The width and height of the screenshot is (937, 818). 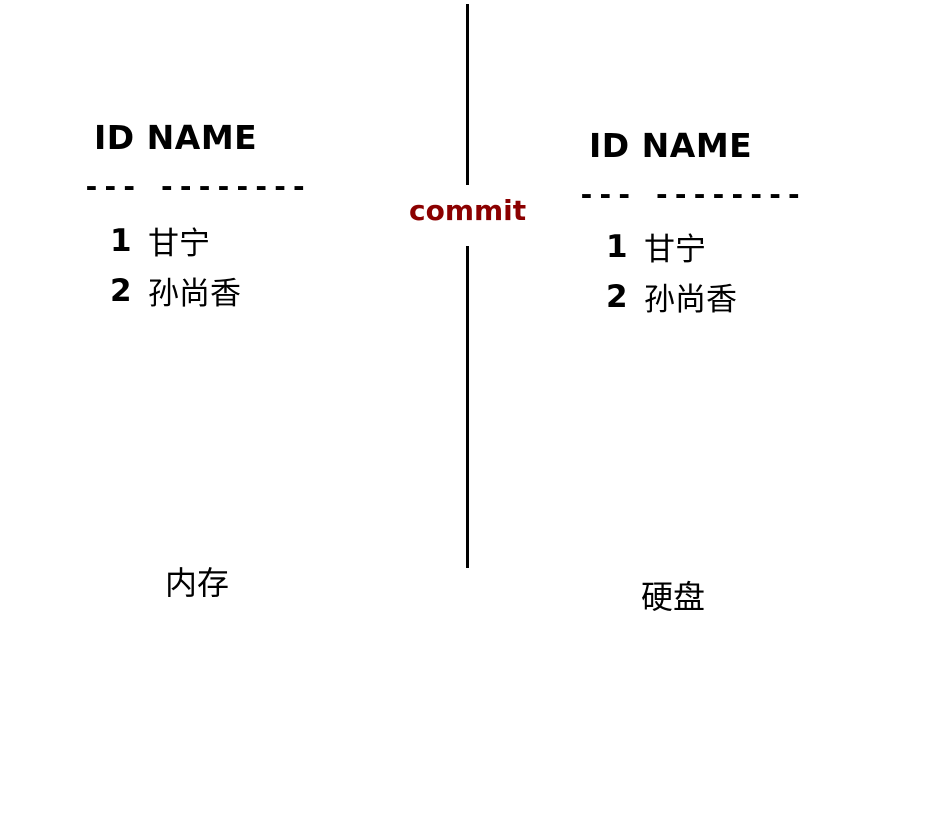 What do you see at coordinates (121, 240) in the screenshot?
I see `memory-row-id: 1` at bounding box center [121, 240].